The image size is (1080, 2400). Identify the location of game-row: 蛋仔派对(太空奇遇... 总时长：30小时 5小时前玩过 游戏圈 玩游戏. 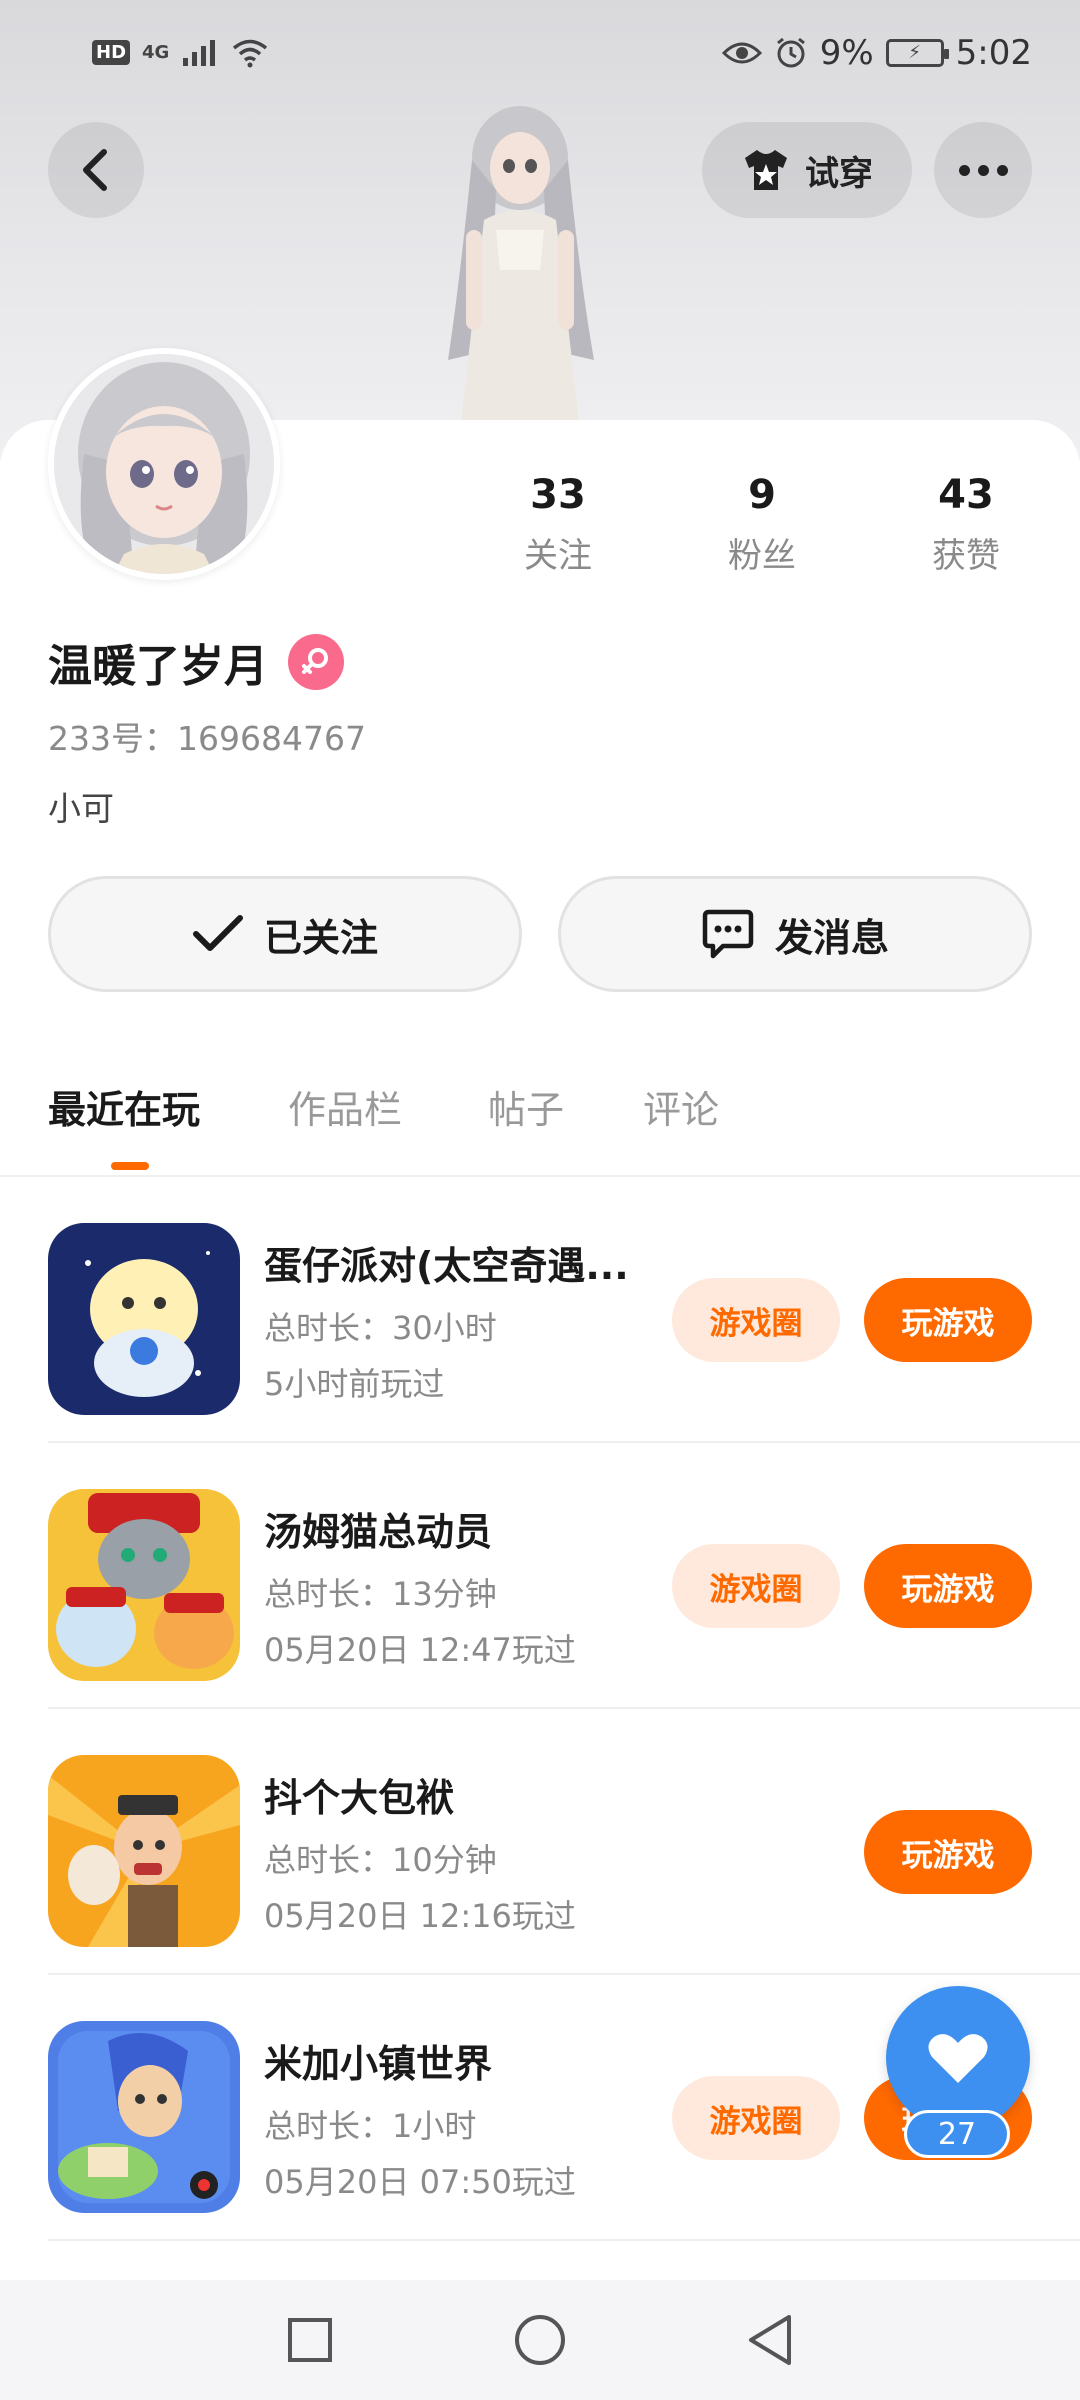
(540, 1310).